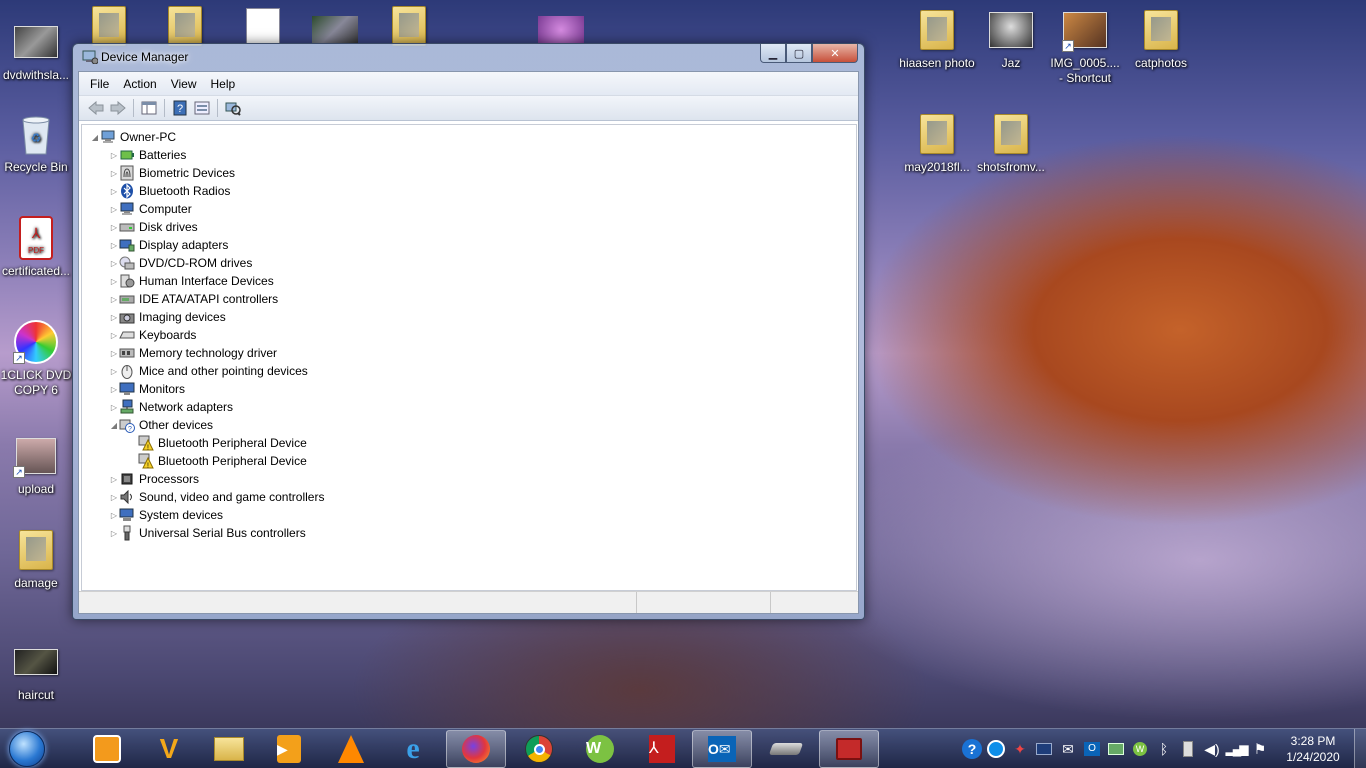  I want to click on mail-icon: ✉, so click(1068, 749).